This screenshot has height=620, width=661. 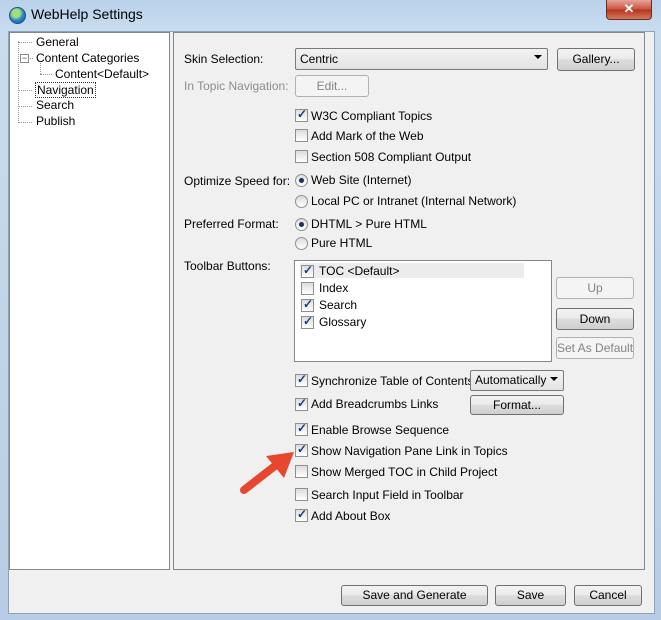 I want to click on format-pure-html-radio, so click(x=301, y=243).